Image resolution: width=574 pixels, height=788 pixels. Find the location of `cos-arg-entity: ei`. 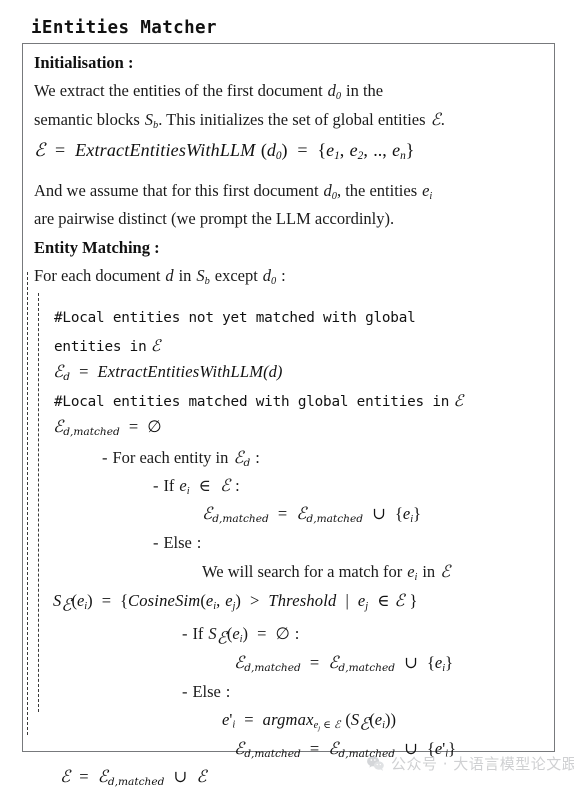

cos-arg-entity: ei is located at coordinates (82, 601).